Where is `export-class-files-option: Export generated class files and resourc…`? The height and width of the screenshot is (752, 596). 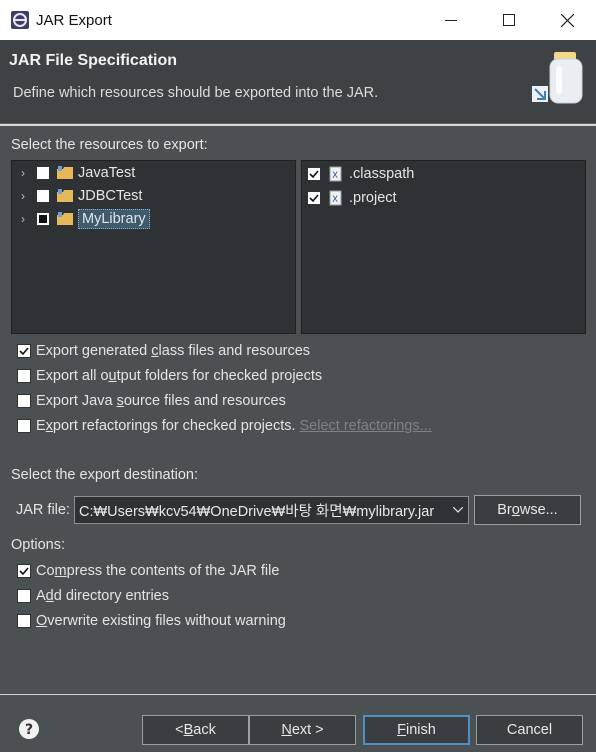
export-class-files-option: Export generated class files and resourc… is located at coordinates (163, 351).